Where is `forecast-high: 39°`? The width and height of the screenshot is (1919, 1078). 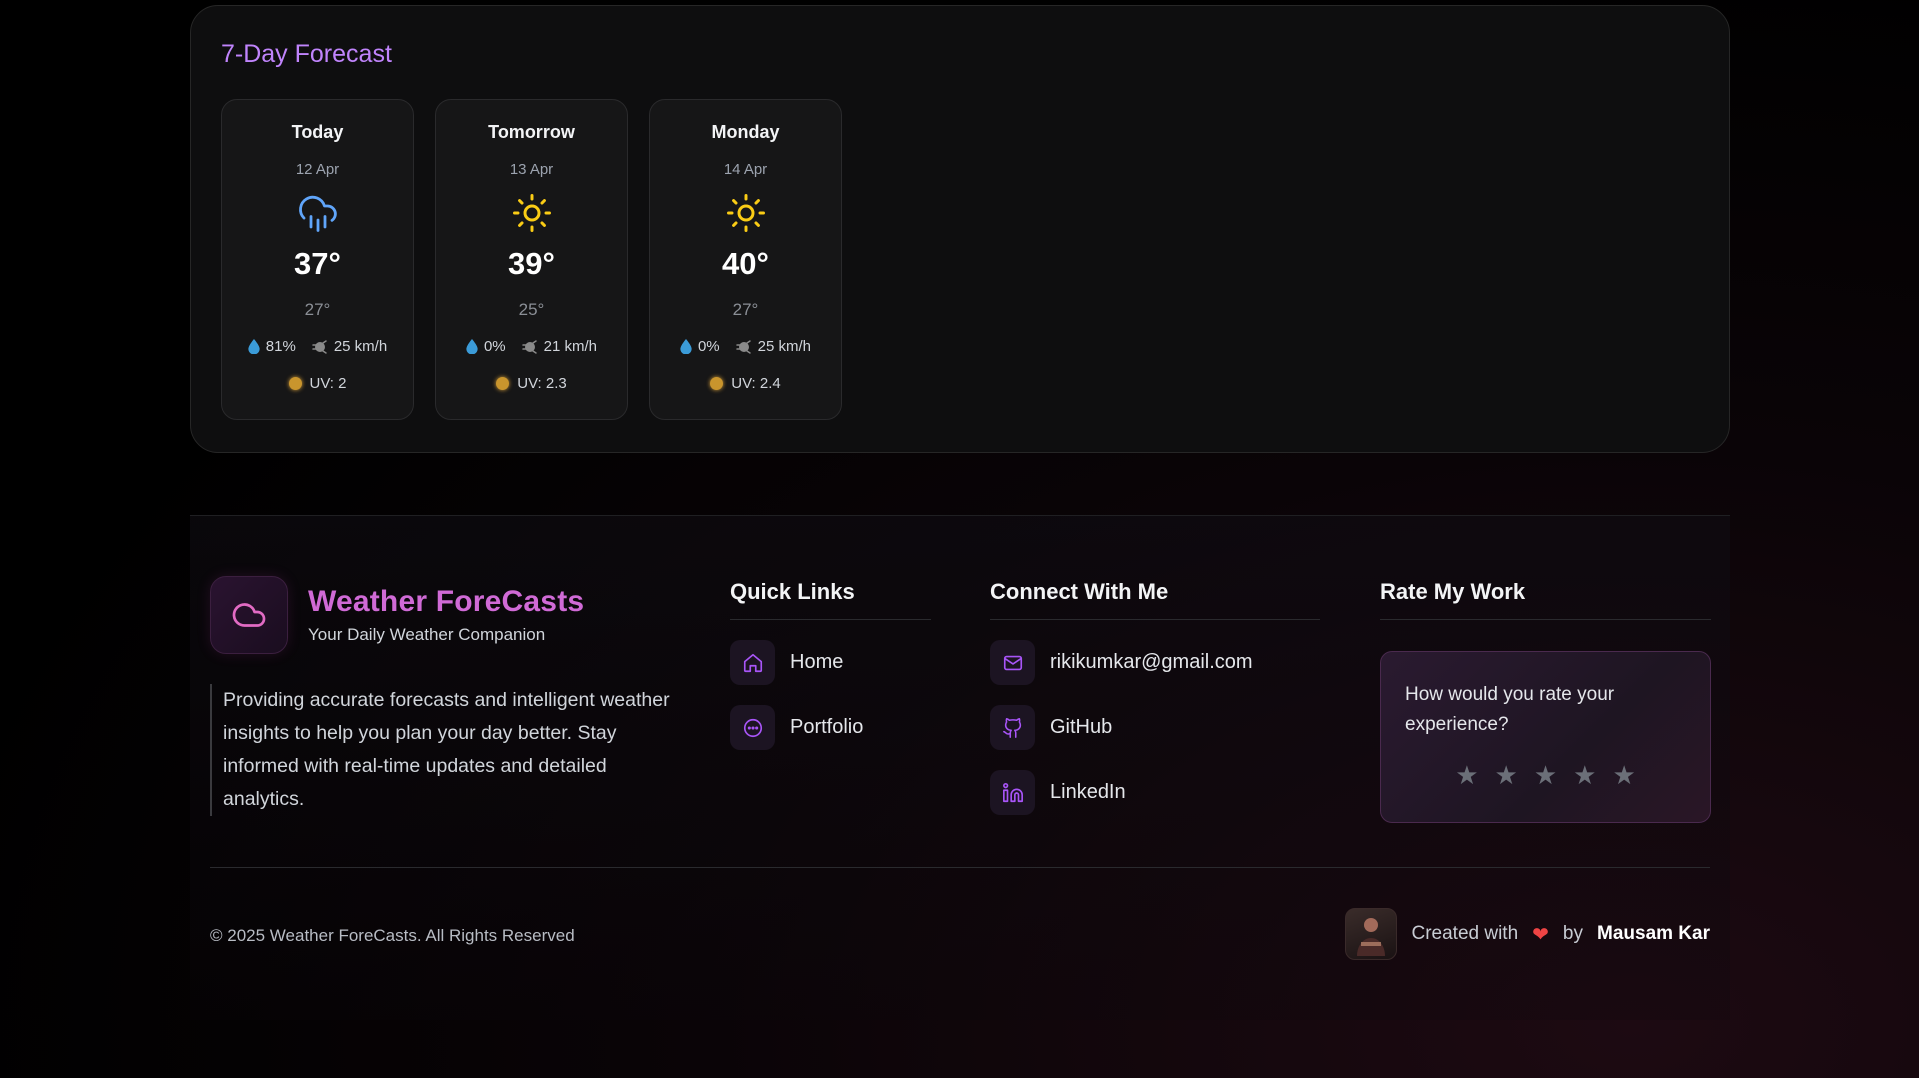 forecast-high: 39° is located at coordinates (531, 263).